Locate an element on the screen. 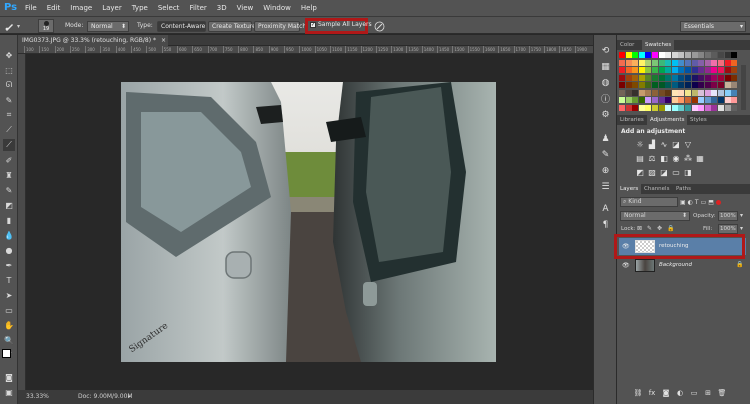  gradient-map-icon: ▭ is located at coordinates (676, 172).